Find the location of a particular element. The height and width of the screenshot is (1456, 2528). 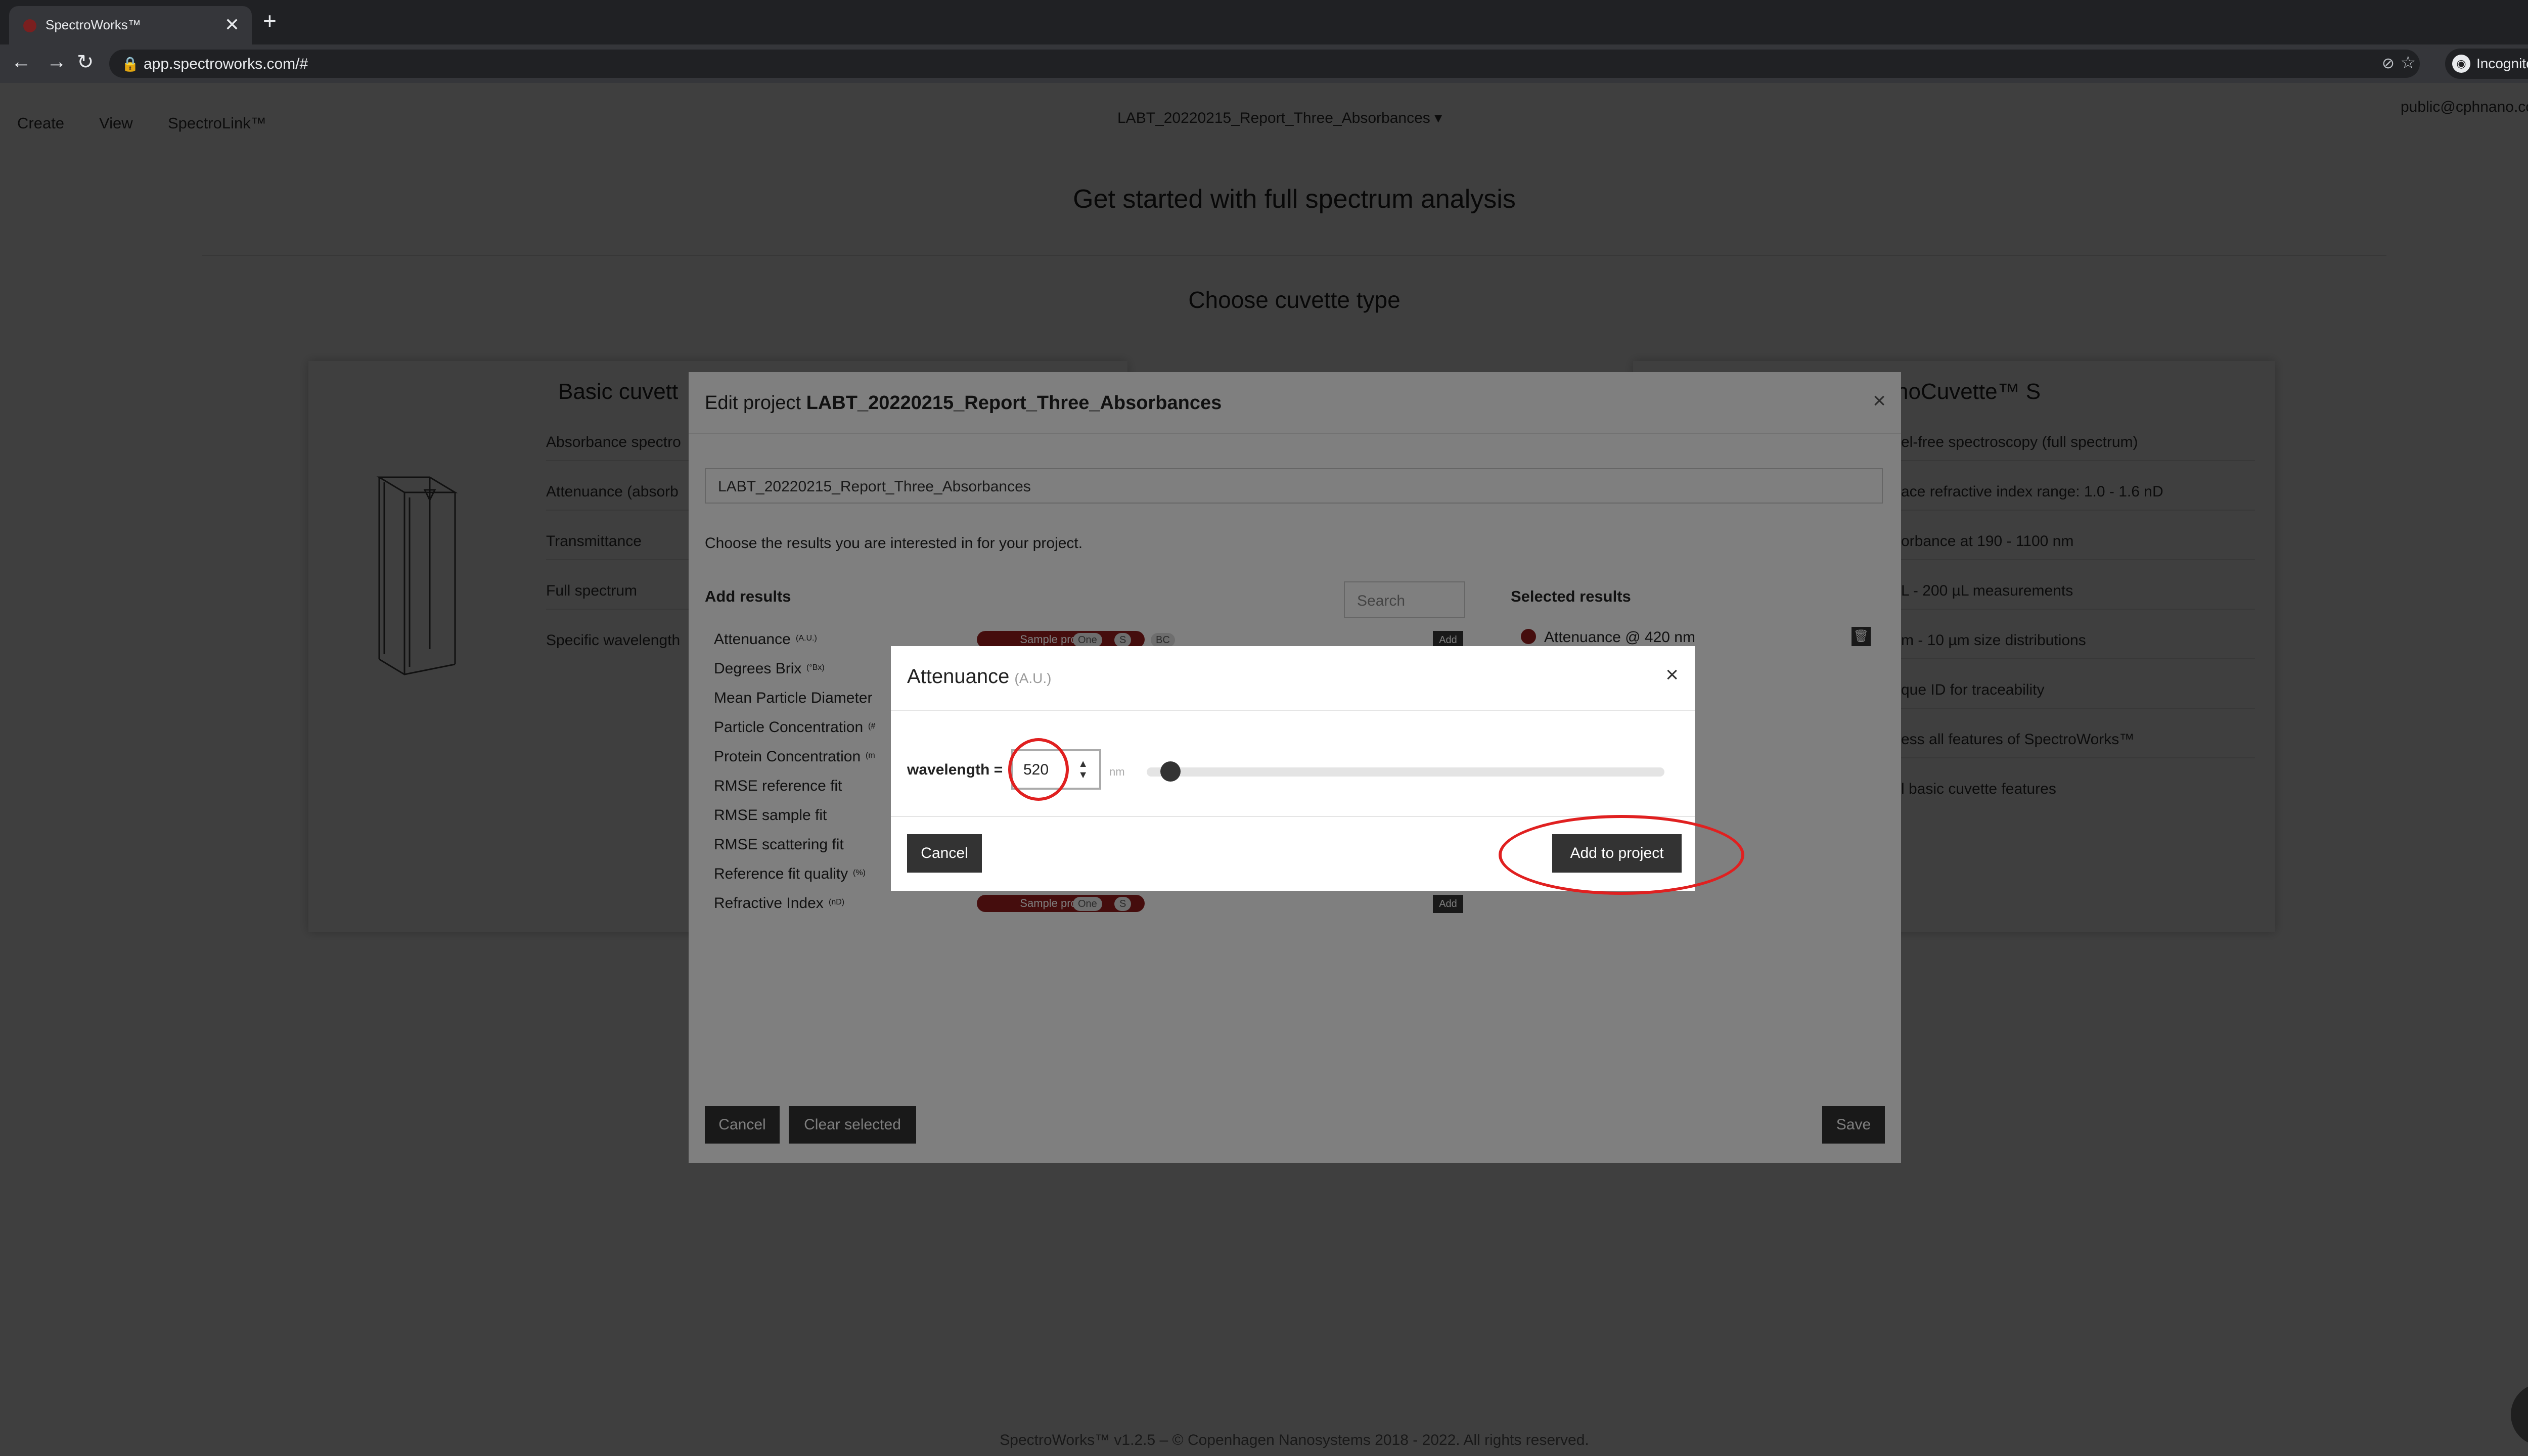

address-bar: 🔒 app.spectroworks.com/# ⊘ ☆ is located at coordinates (1265, 64).